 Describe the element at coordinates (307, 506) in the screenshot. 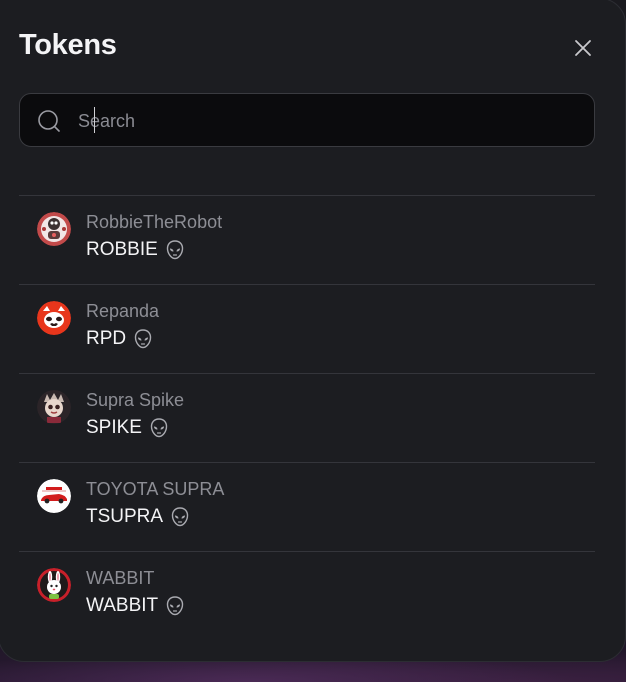

I see `token-row-tsupra: TOYOTA SUPRA TSUPRA` at that location.